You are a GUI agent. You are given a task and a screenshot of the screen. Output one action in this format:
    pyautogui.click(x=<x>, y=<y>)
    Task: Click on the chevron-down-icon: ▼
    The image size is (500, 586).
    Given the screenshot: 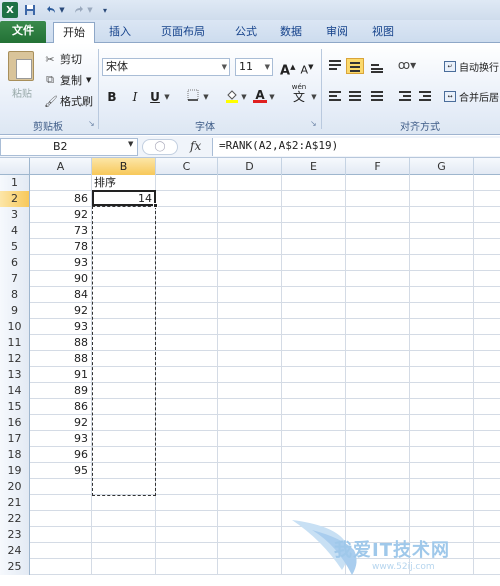 What is the action you would take?
    pyautogui.click(x=314, y=97)
    